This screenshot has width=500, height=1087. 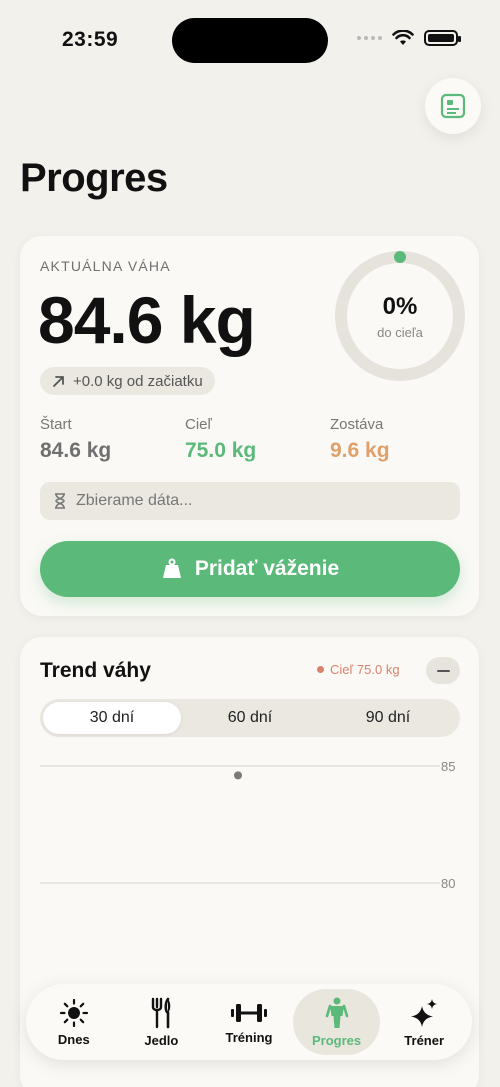 What do you see at coordinates (95, 670) in the screenshot?
I see `trend-title: Trend váhy` at bounding box center [95, 670].